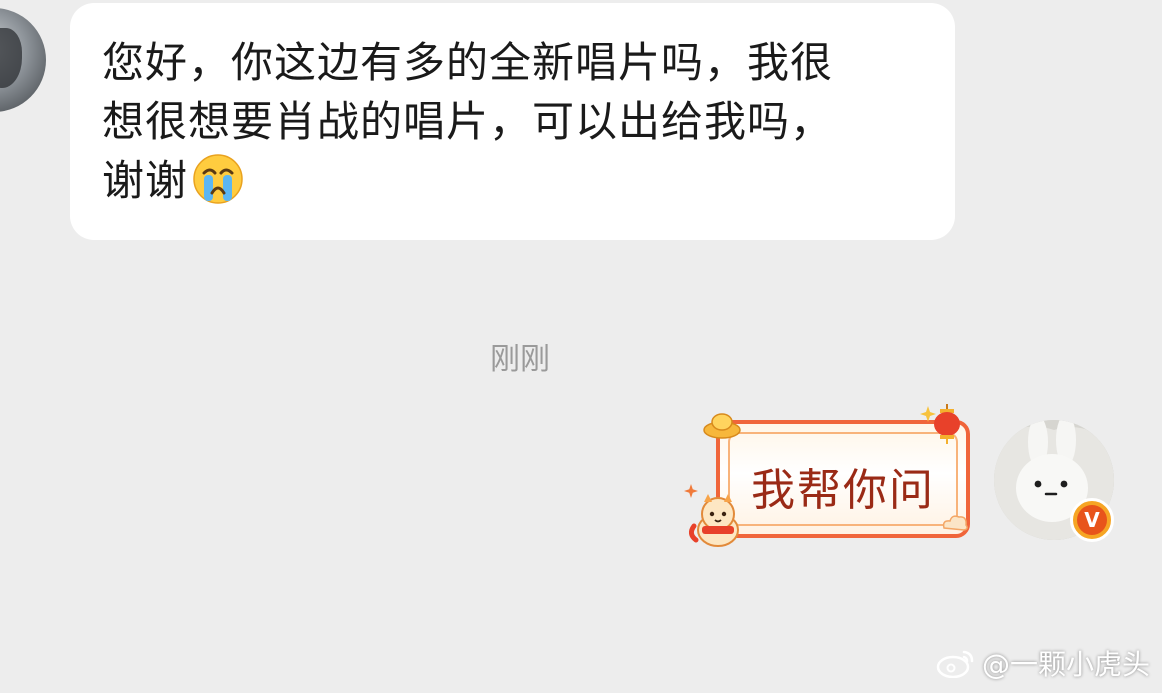 This screenshot has height=693, width=1162. What do you see at coordinates (713, 520) in the screenshot?
I see `tiger-mascot-icon` at bounding box center [713, 520].